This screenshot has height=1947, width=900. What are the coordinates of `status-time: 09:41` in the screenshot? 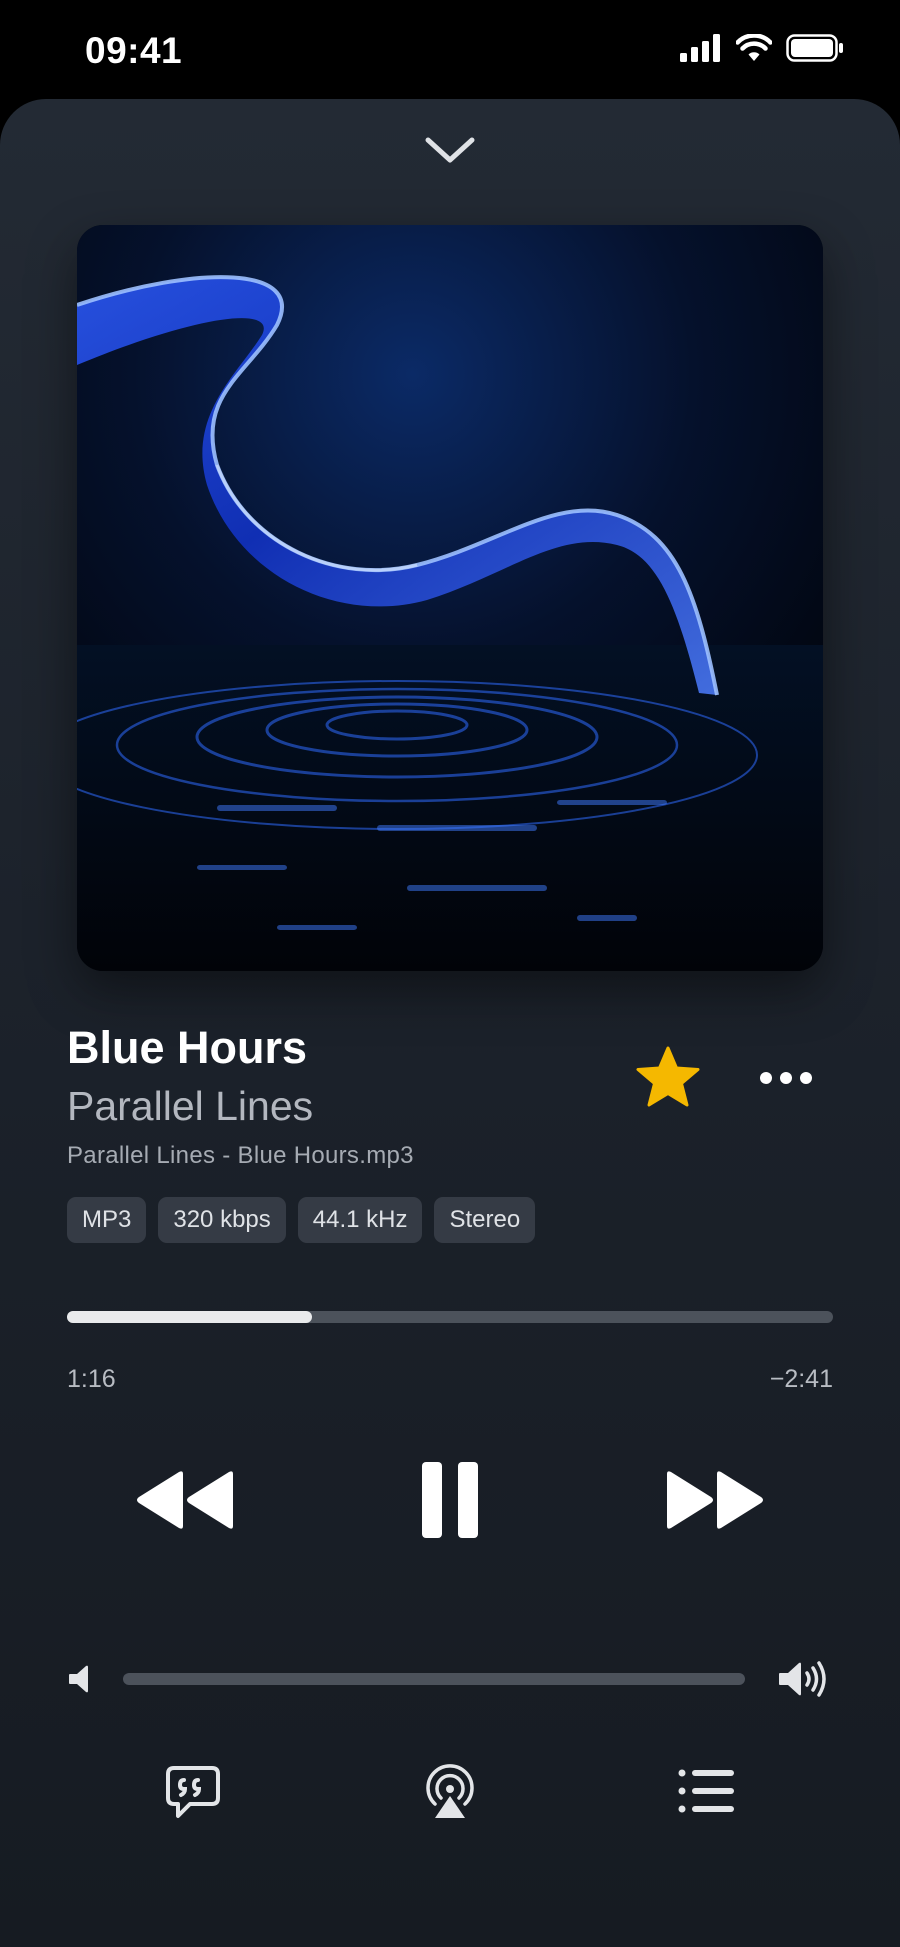 It's located at (134, 50).